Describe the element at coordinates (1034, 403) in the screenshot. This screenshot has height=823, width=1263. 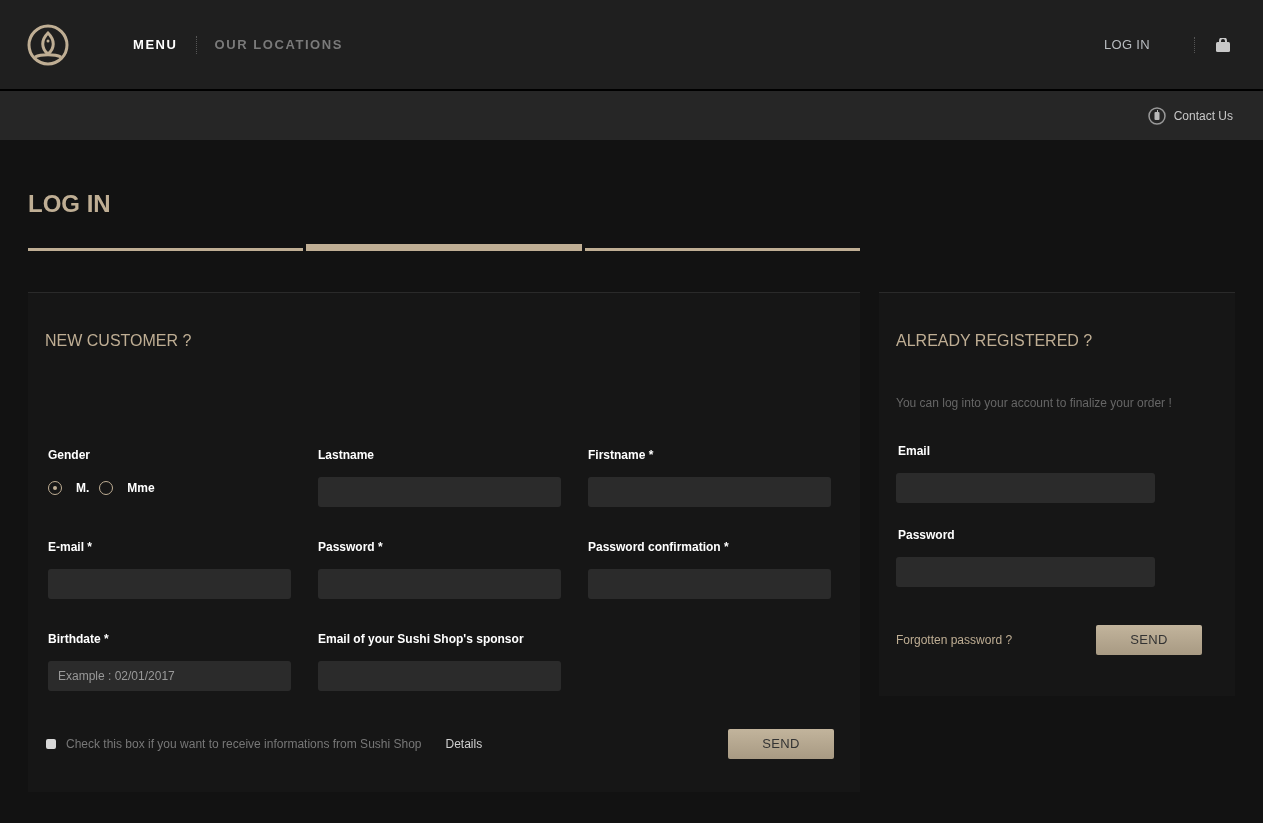
I see `intro-text: You can log into your account to finalize your order !` at that location.